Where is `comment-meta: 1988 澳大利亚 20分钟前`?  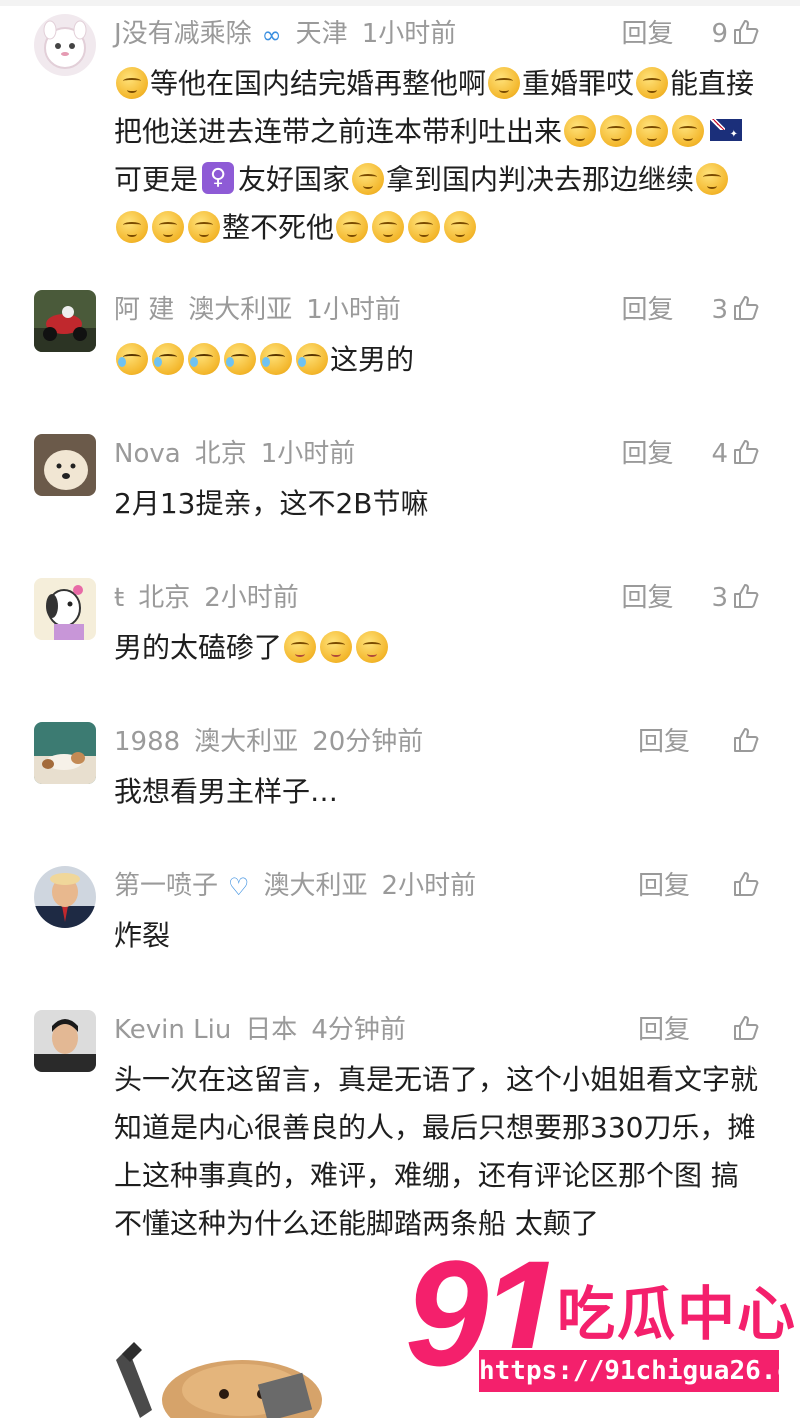 comment-meta: 1988 澳大利亚 20分钟前 is located at coordinates (275, 742).